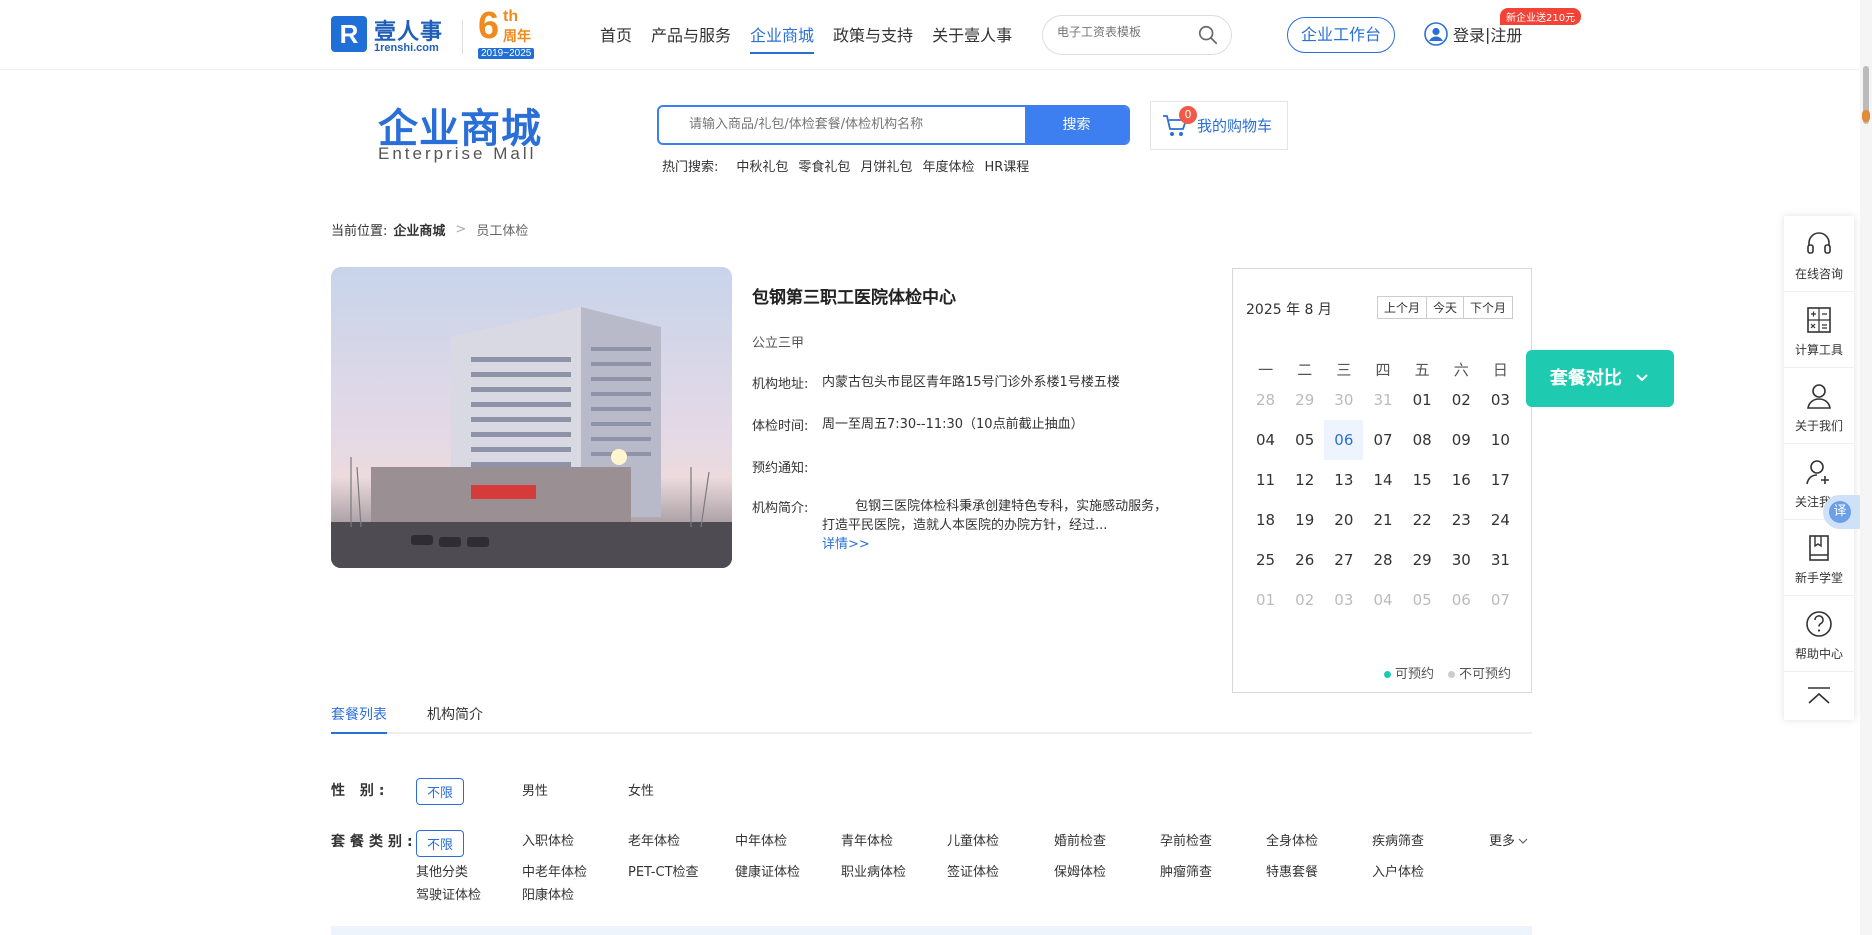  What do you see at coordinates (1500, 440) in the screenshot?
I see `calendar-day: 10` at bounding box center [1500, 440].